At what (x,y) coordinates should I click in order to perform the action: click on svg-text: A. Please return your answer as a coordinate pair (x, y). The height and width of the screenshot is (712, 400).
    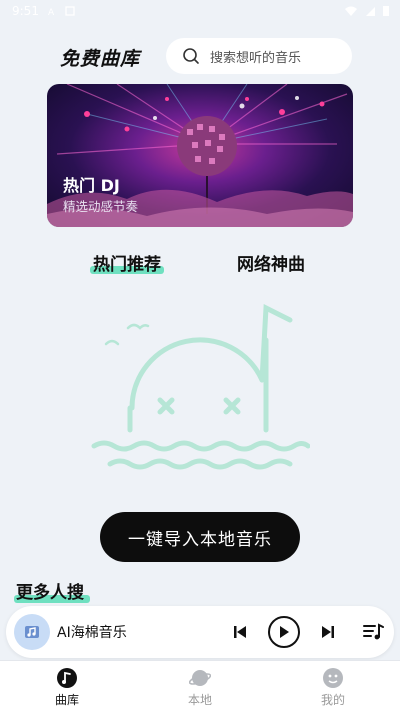
    Looking at the image, I should click on (51, 12).